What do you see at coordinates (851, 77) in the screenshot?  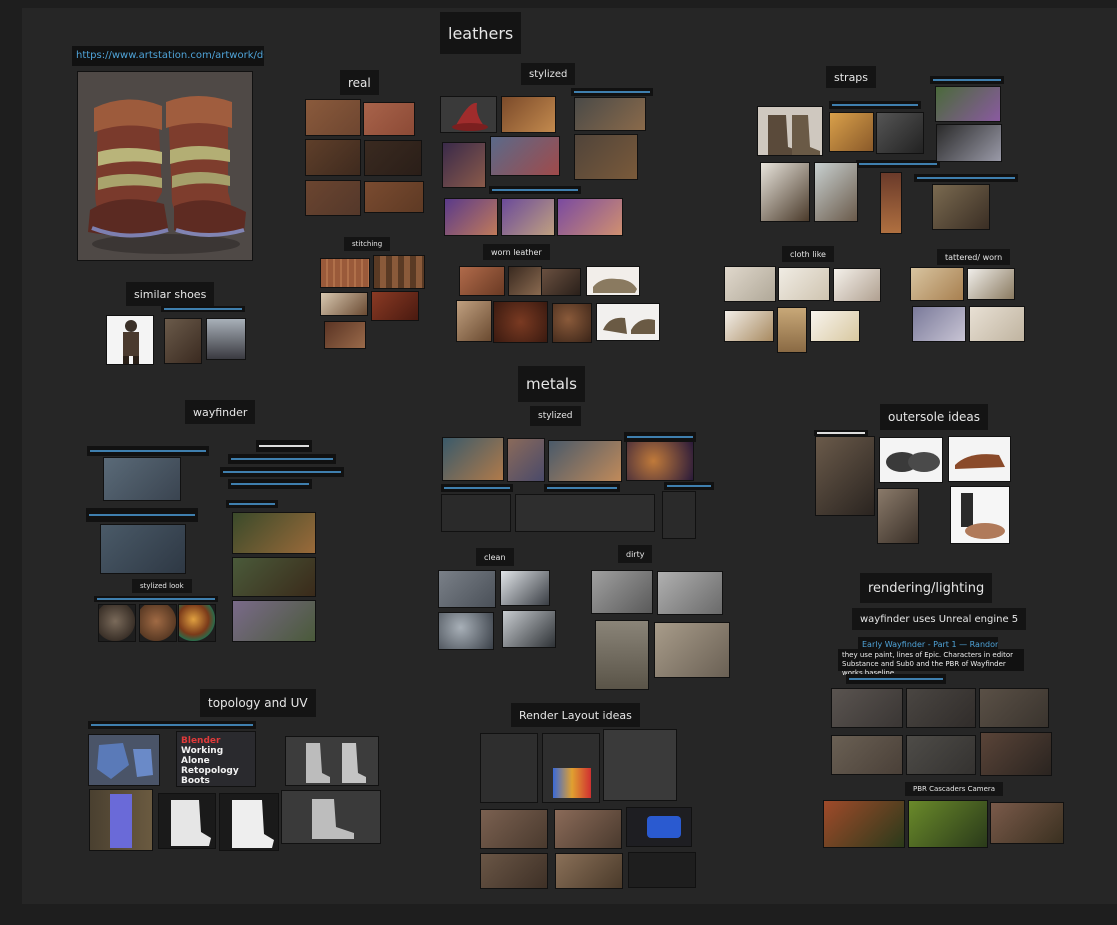 I see `title-straps: straps` at bounding box center [851, 77].